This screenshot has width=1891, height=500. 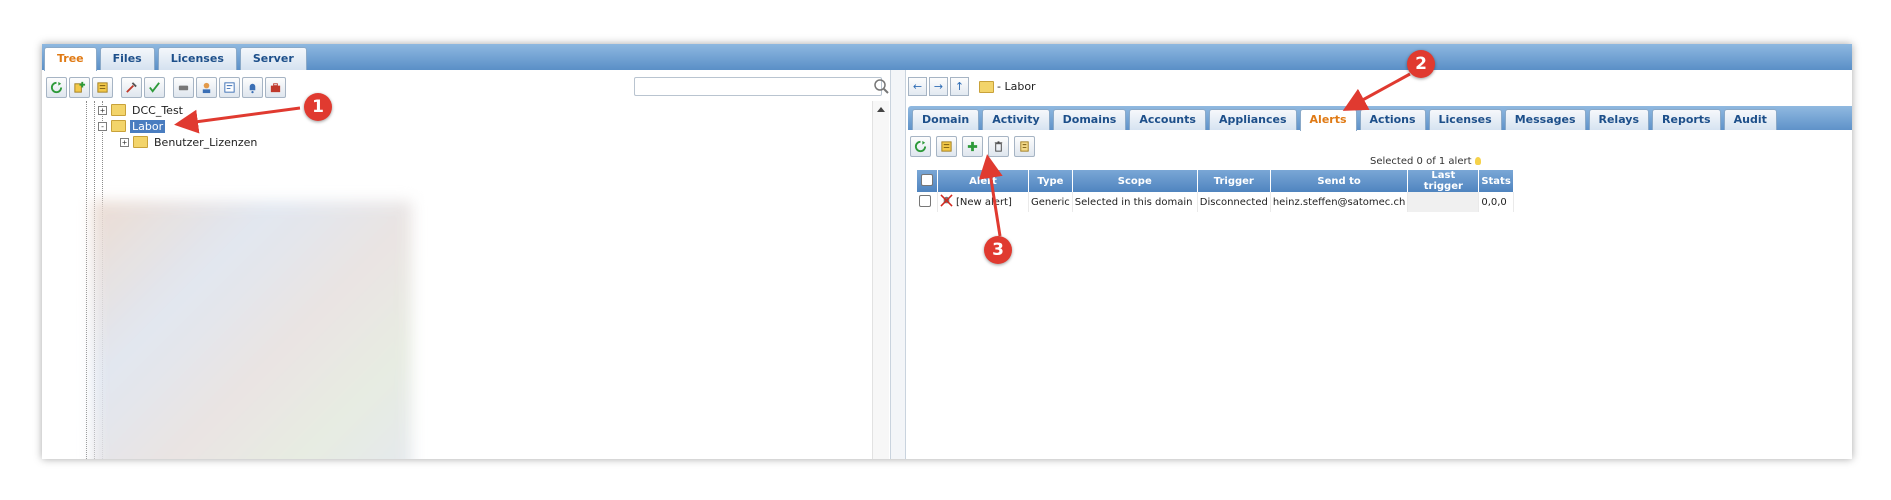 I want to click on alerts-toolbar, so click(x=975, y=146).